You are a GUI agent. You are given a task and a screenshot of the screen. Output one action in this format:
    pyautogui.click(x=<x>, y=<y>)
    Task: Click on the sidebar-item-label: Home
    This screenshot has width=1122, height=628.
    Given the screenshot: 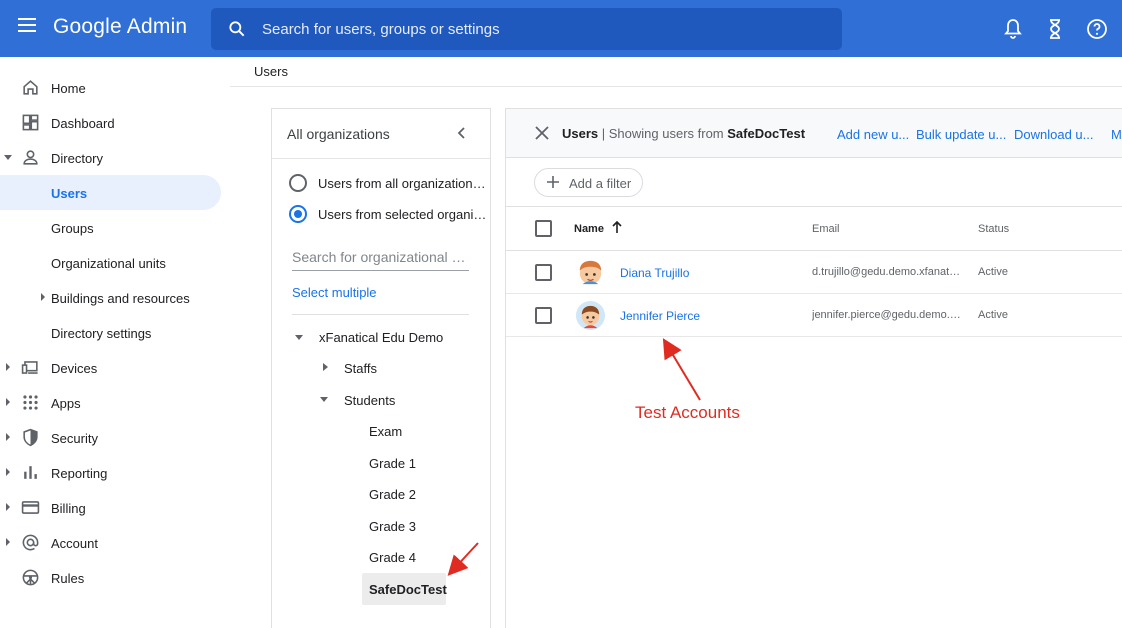 What is the action you would take?
    pyautogui.click(x=68, y=88)
    